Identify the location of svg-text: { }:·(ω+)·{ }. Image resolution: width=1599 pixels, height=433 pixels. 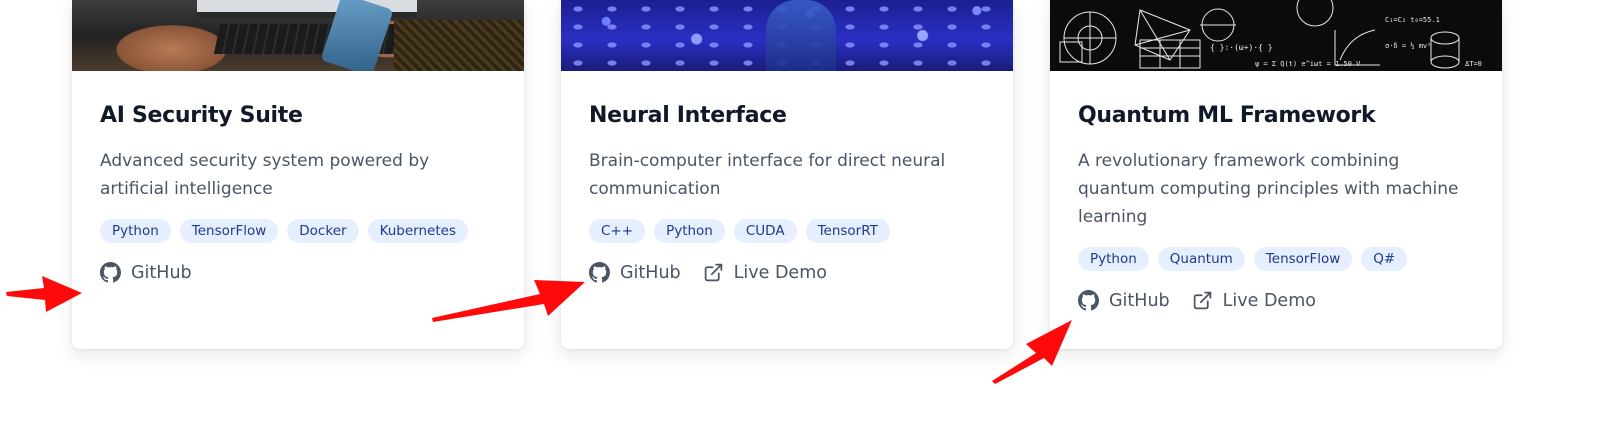
(1241, 47).